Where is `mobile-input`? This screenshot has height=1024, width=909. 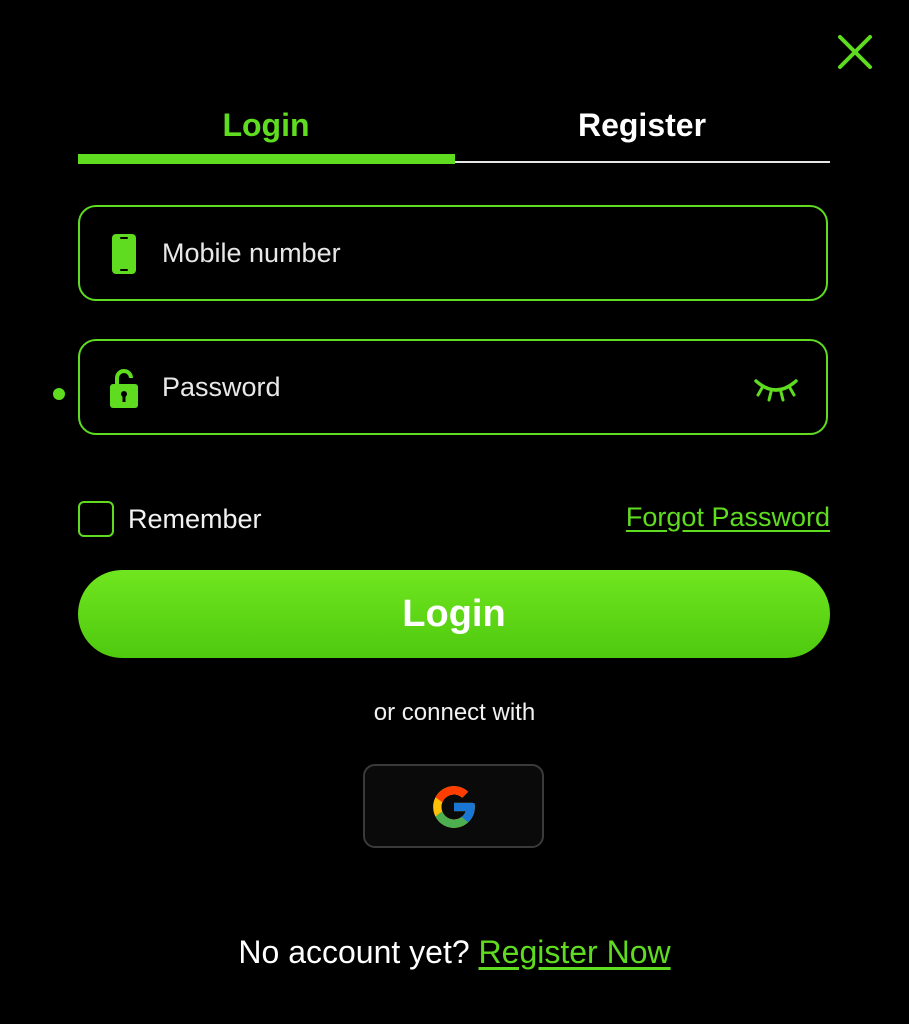
mobile-input is located at coordinates (452, 253).